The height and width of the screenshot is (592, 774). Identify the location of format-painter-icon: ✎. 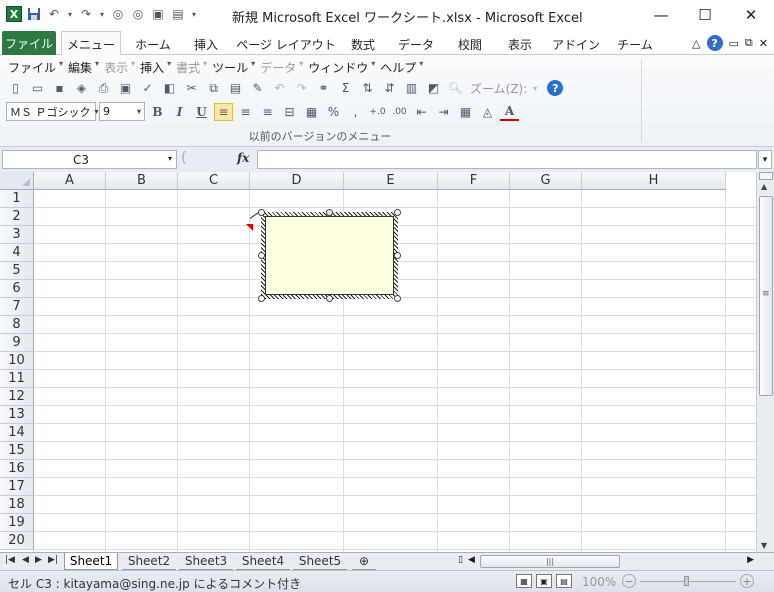
(257, 88).